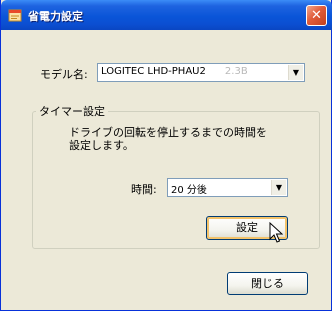 This screenshot has height=311, width=332. What do you see at coordinates (166, 15) in the screenshot?
I see `title-bar: 省電力設定 ✕` at bounding box center [166, 15].